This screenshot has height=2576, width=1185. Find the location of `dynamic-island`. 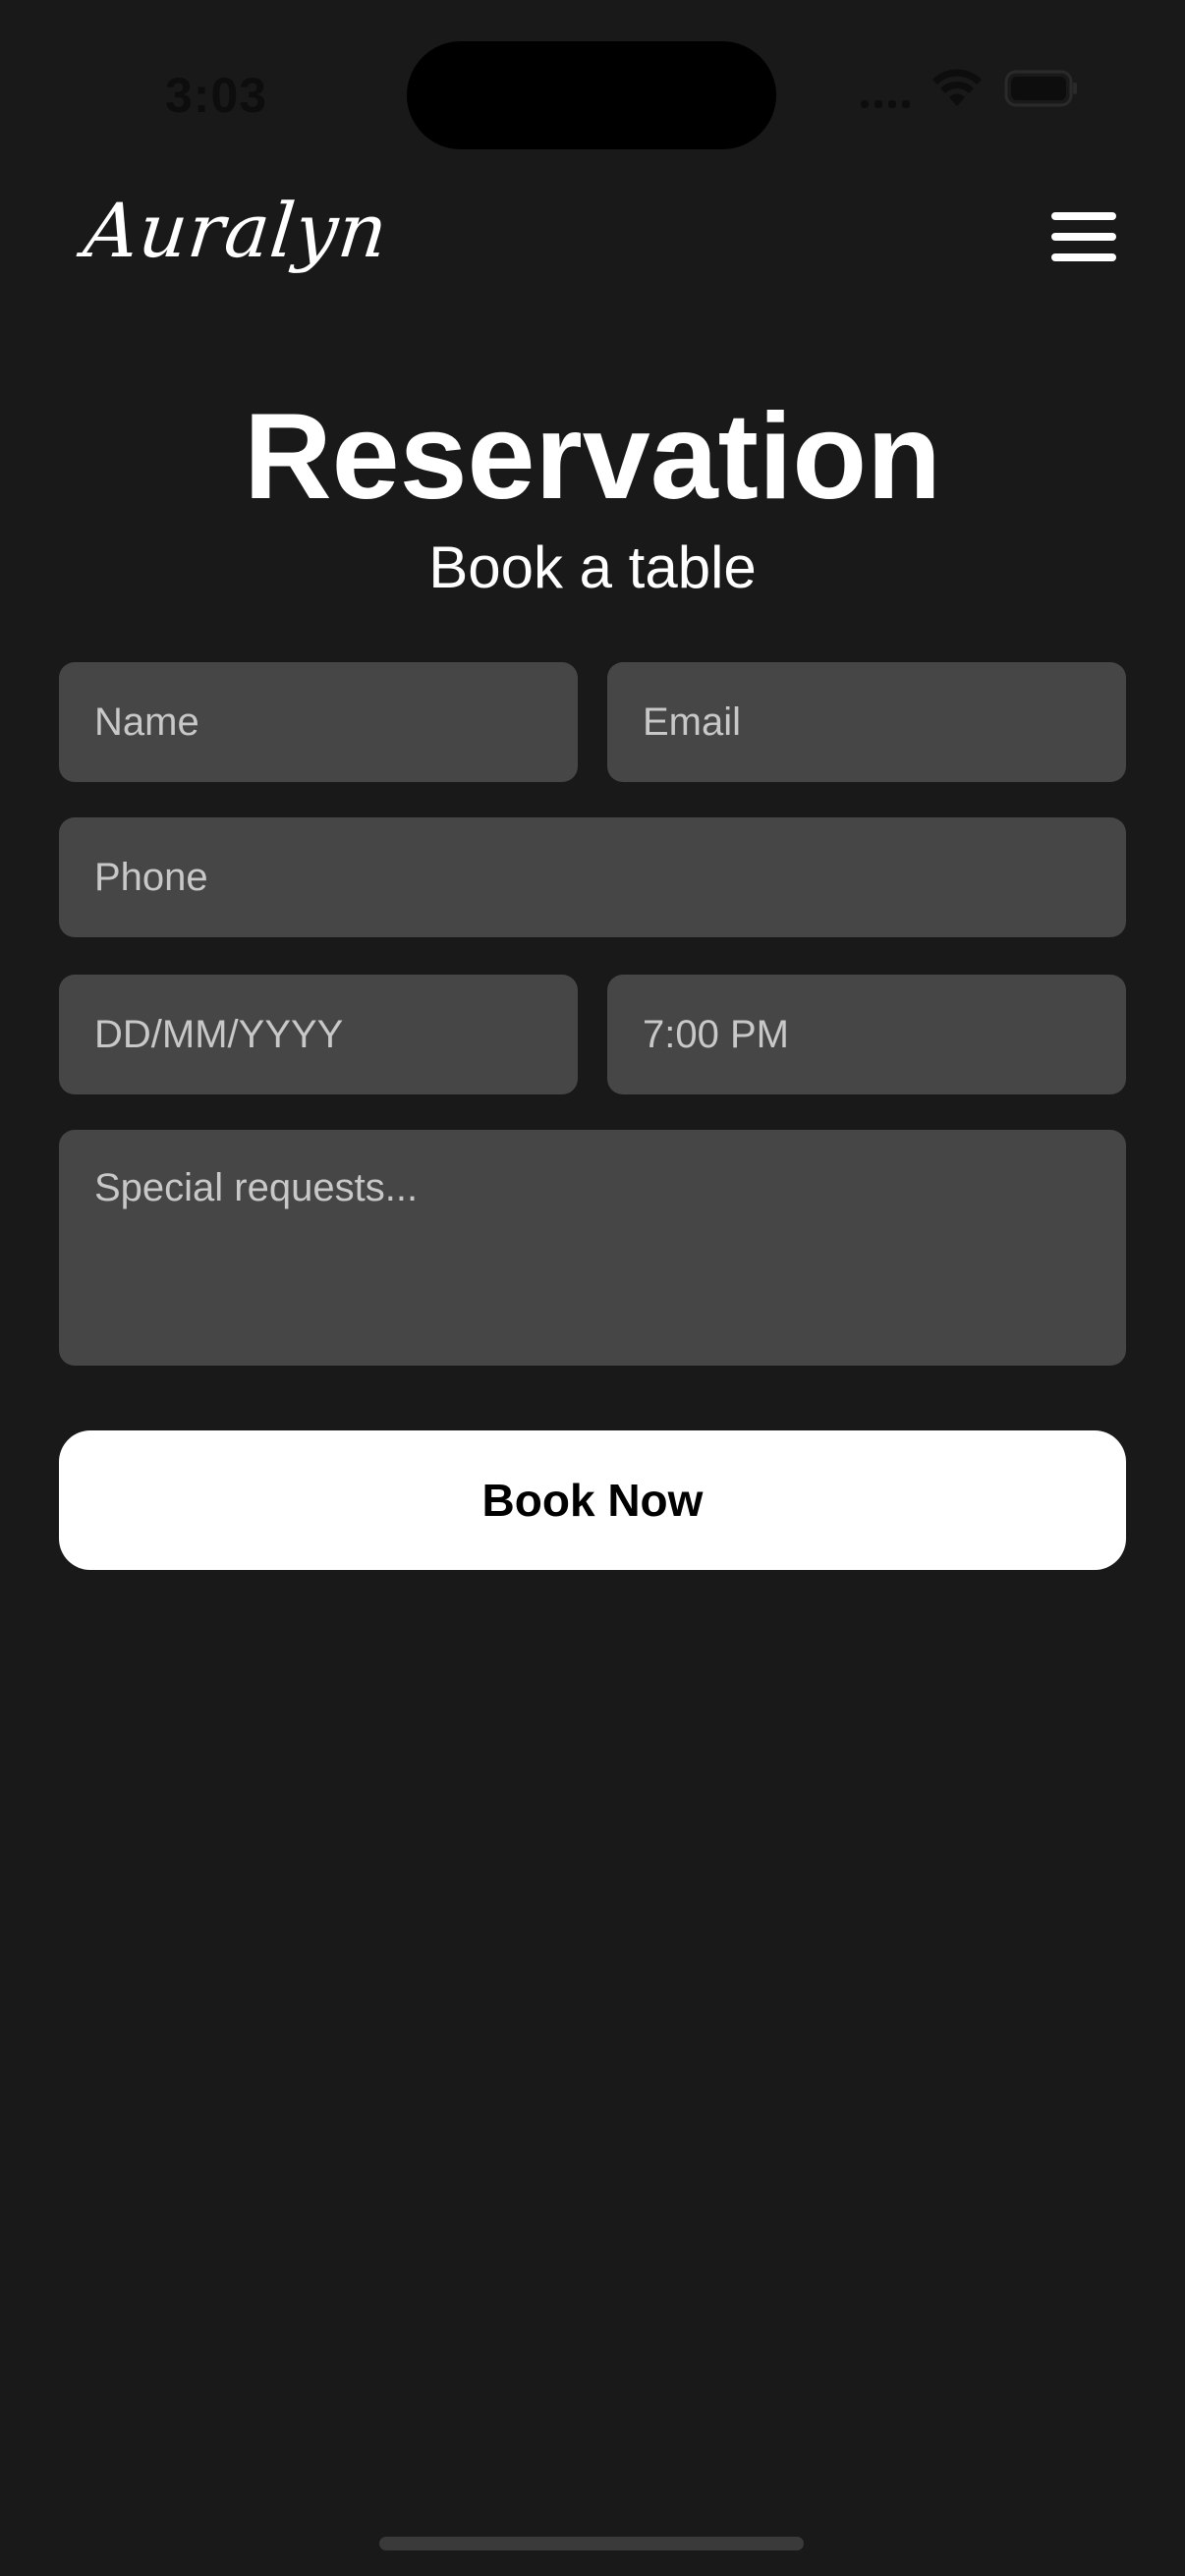

dynamic-island is located at coordinates (592, 95).